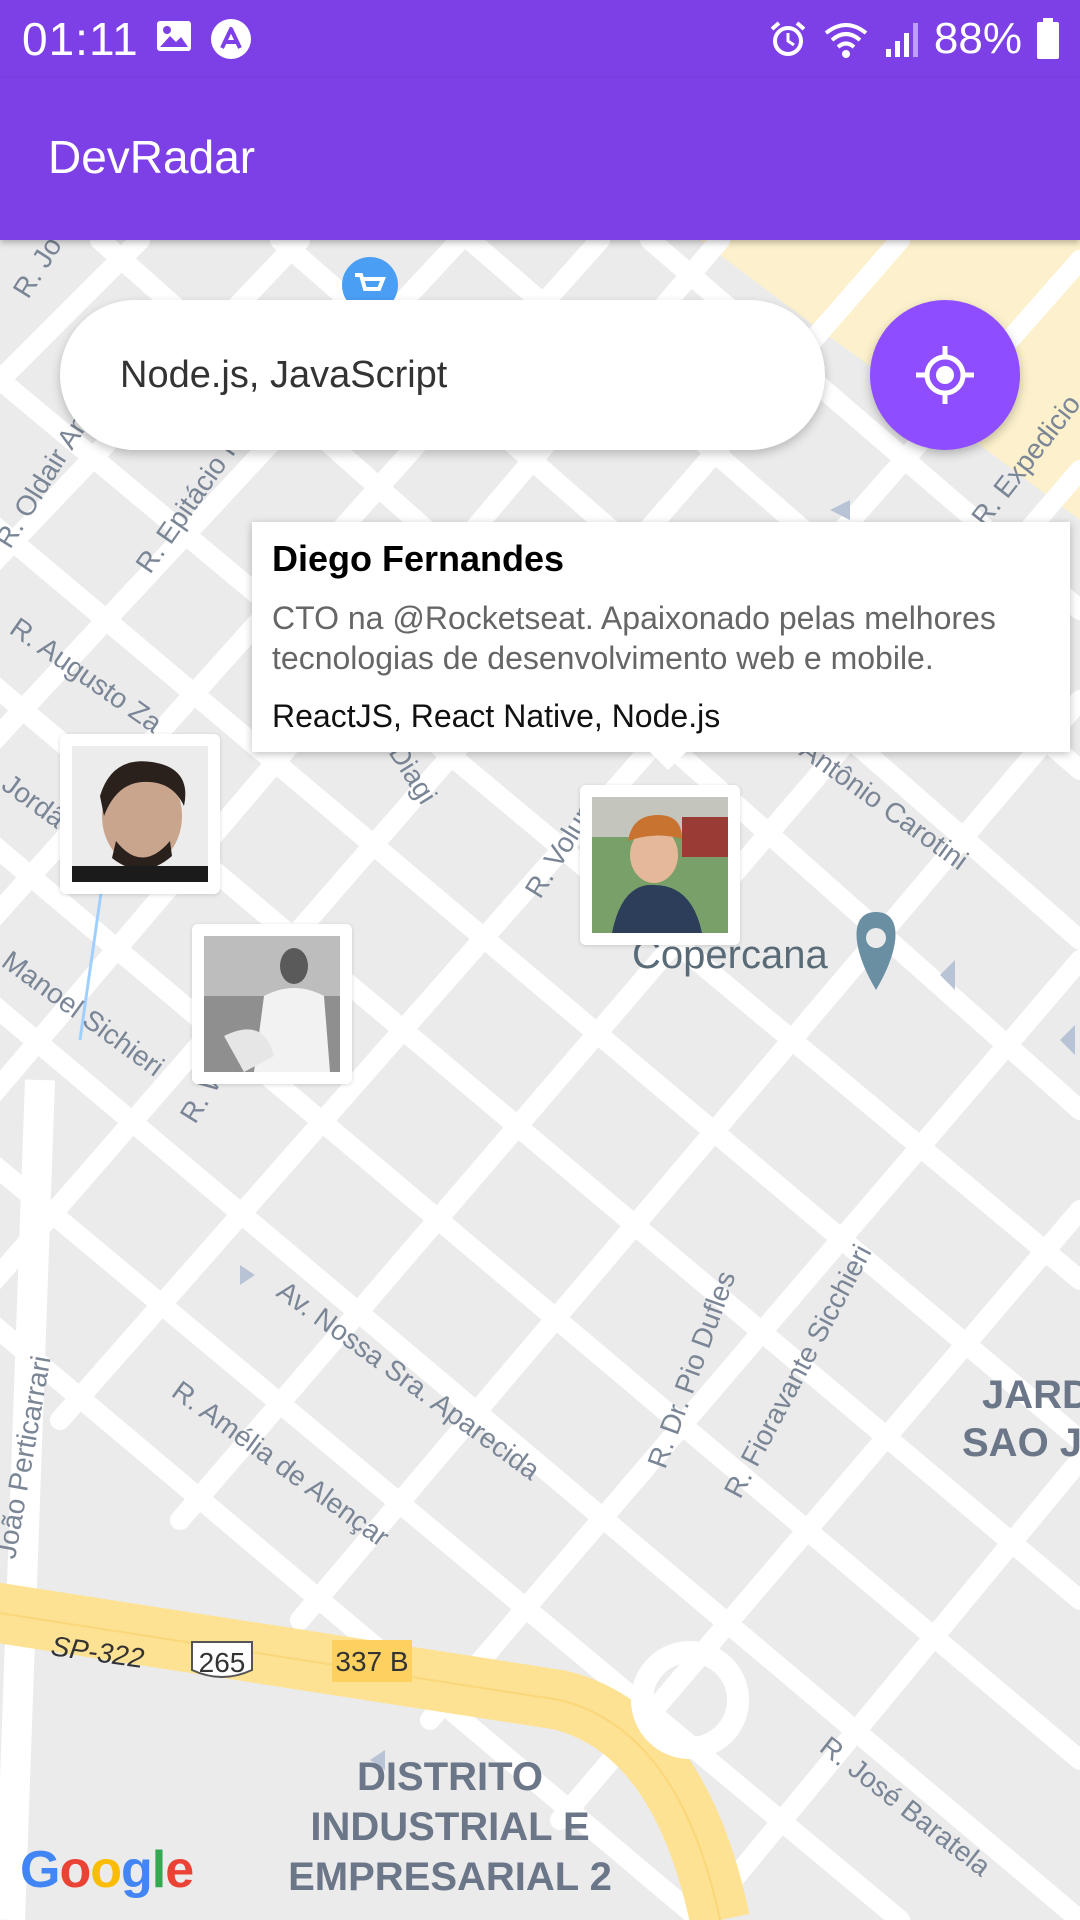 The image size is (1080, 1920). I want to click on svg-text: INDUSTRIAL E, so click(449, 1827).